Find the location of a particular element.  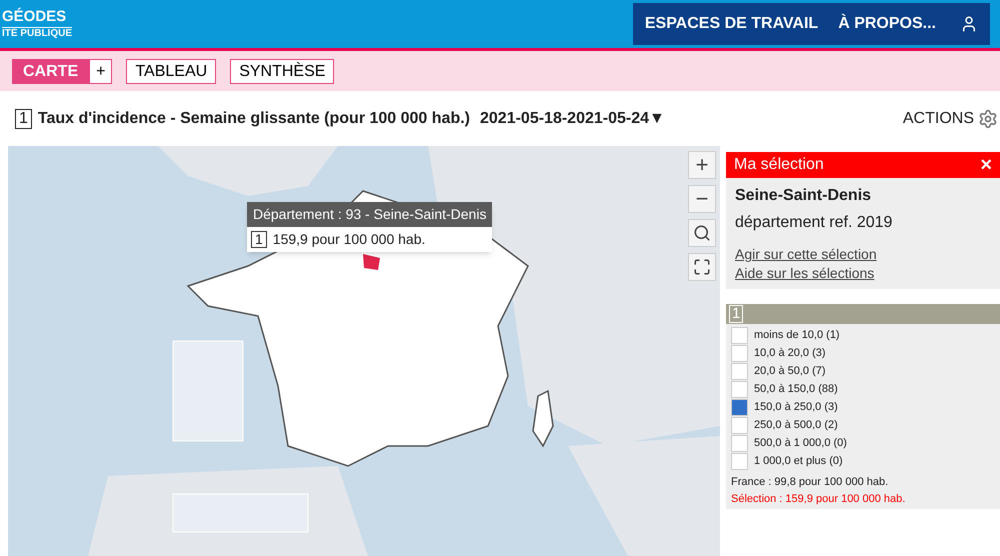

nav-link: ESPACES DE TRAVAIL is located at coordinates (731, 24).